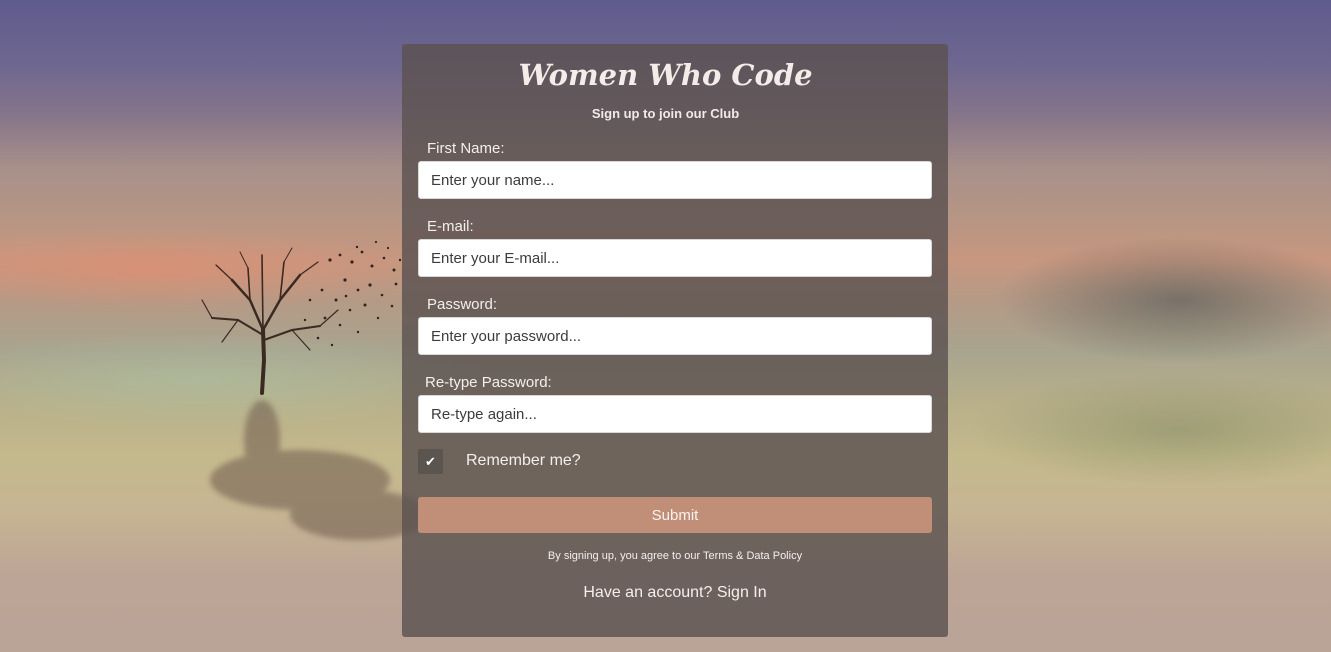 The image size is (1331, 652). I want to click on retype-password-label: Re-type Password:, so click(488, 382).